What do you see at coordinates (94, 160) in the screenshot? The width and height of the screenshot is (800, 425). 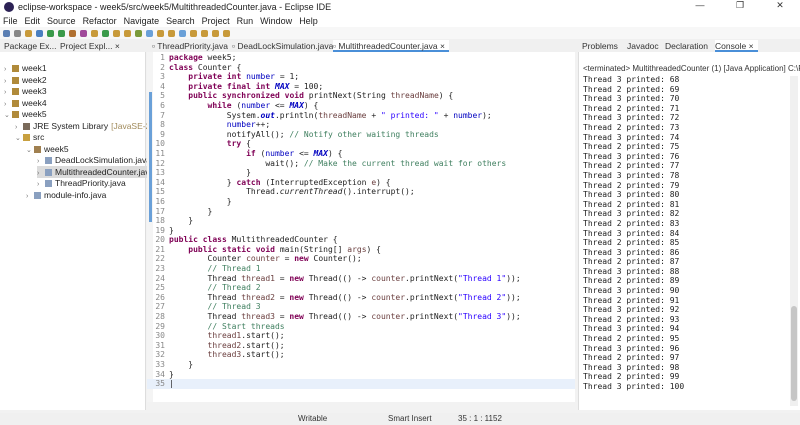 I see `tree-item-deadlocksimulation-java: › DeadLockSimulation.java` at bounding box center [94, 160].